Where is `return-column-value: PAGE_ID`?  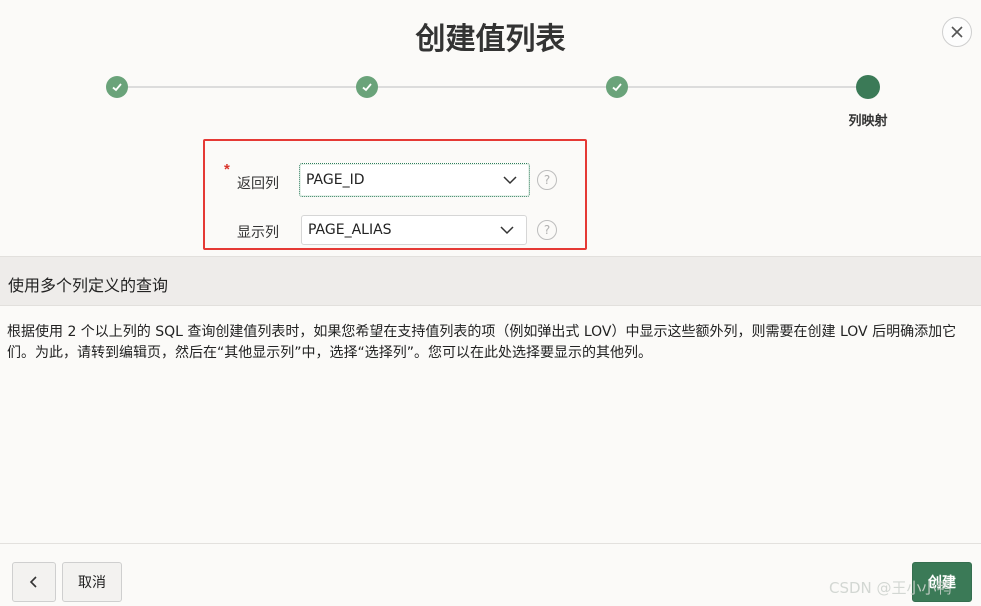
return-column-value: PAGE_ID is located at coordinates (335, 180).